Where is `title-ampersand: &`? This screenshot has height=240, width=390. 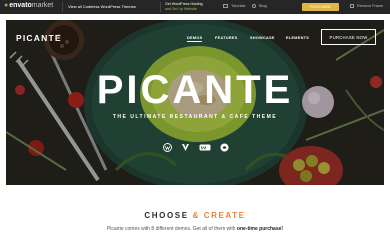 title-ampersand: & is located at coordinates (196, 215).